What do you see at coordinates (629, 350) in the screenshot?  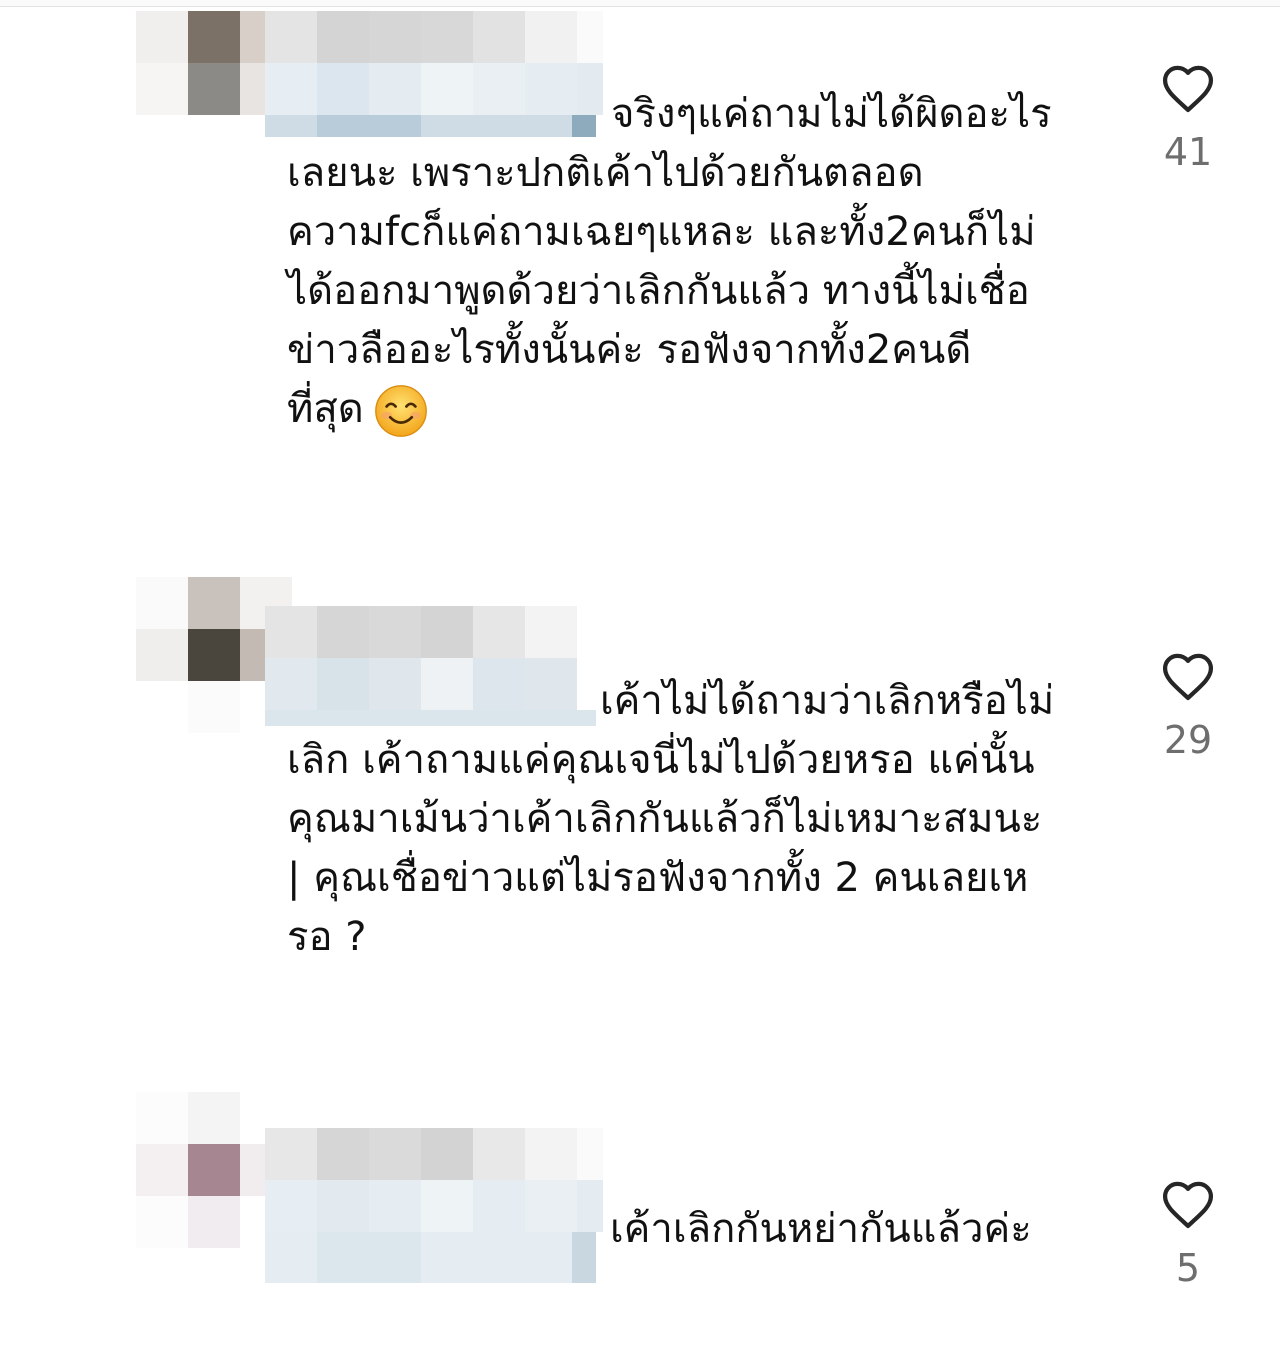 I see `comment-line: ข่าวลืออะไรทั้งนั้นค่ะ รอฟังจากทั้ง2คนดี` at bounding box center [629, 350].